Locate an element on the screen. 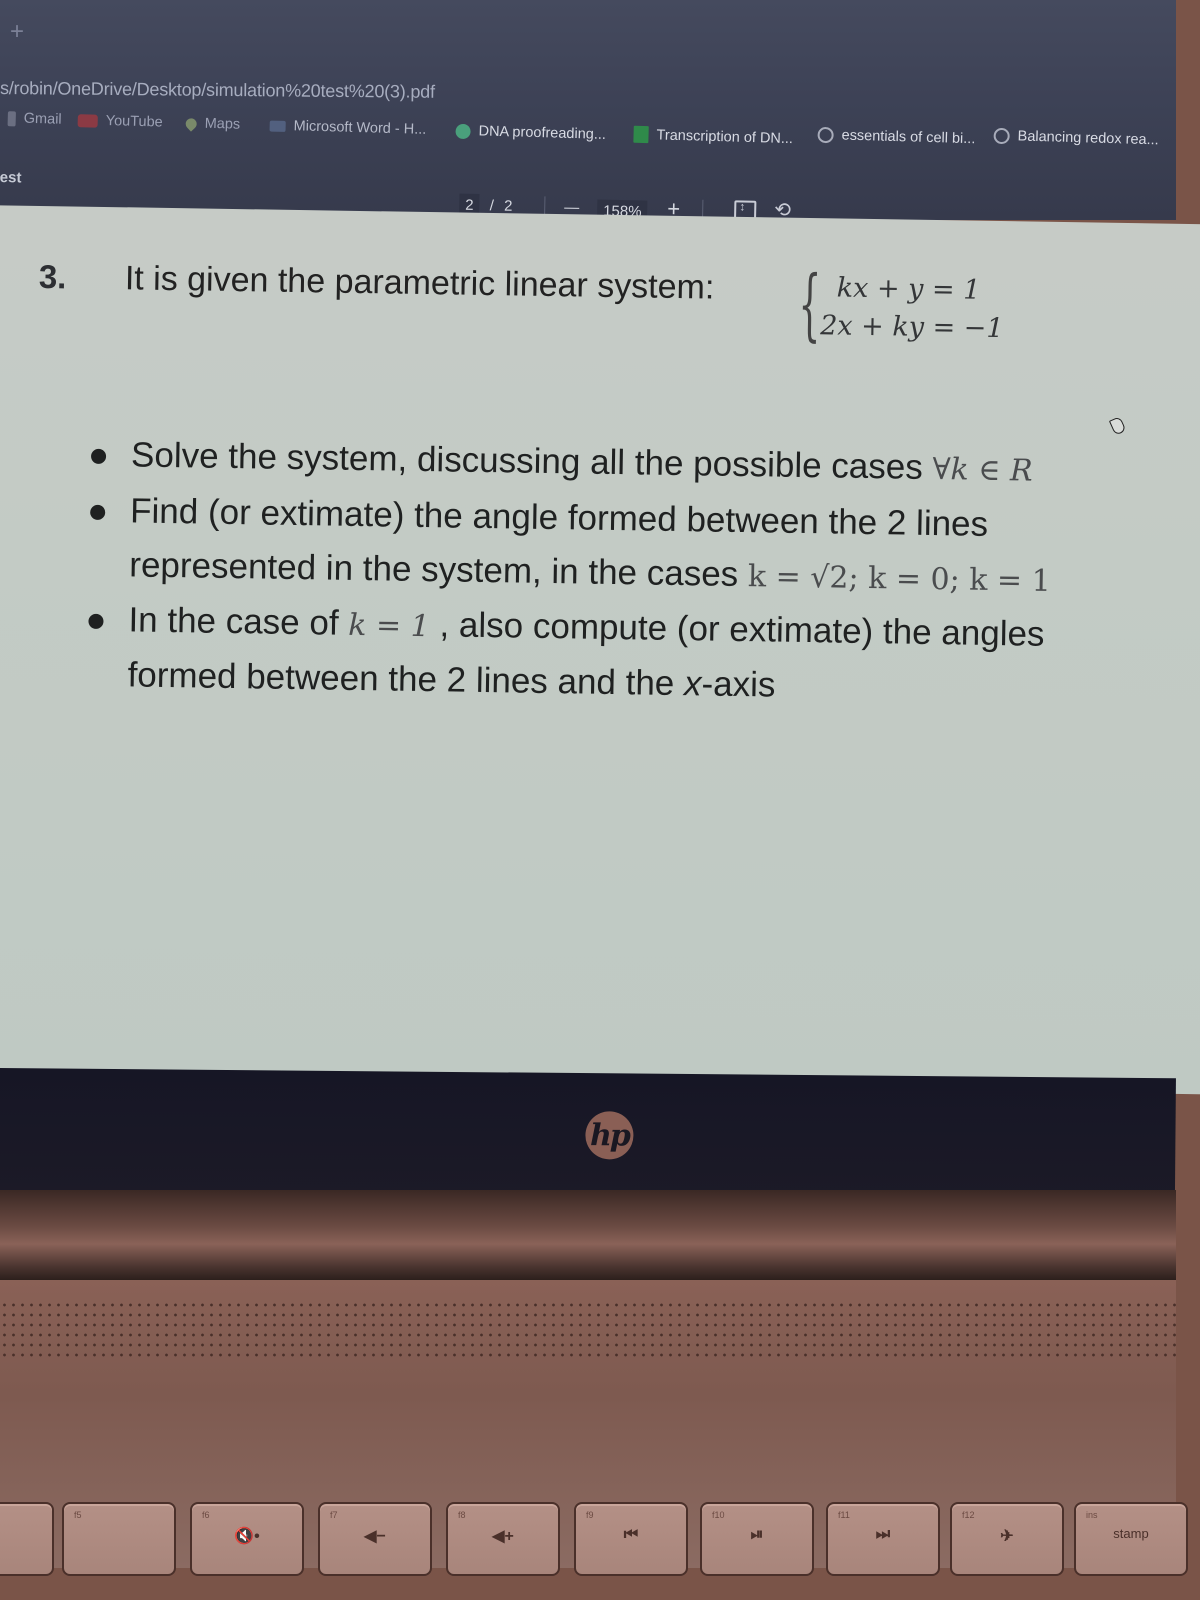  equation-2: 2x + ky = −1 is located at coordinates (911, 327).